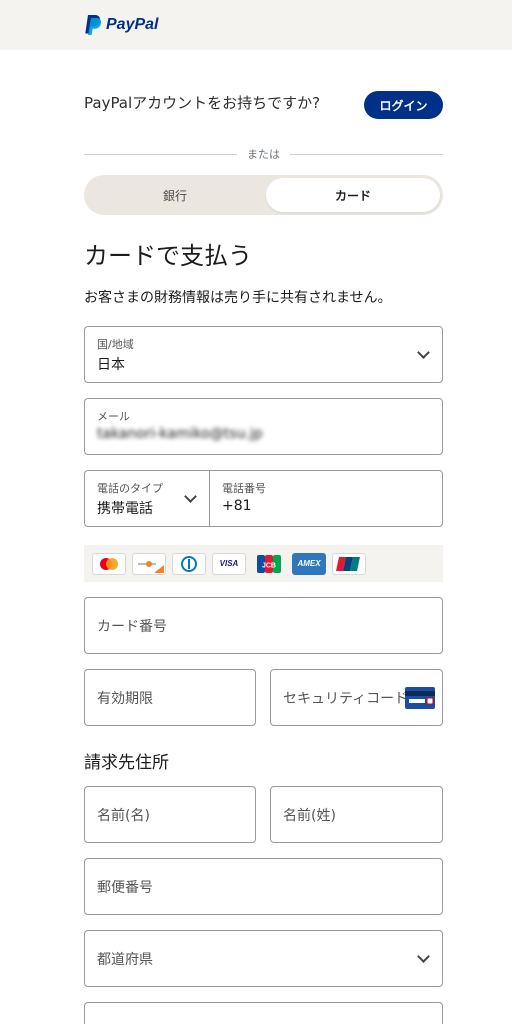  I want to click on country-value: 日本, so click(111, 365).